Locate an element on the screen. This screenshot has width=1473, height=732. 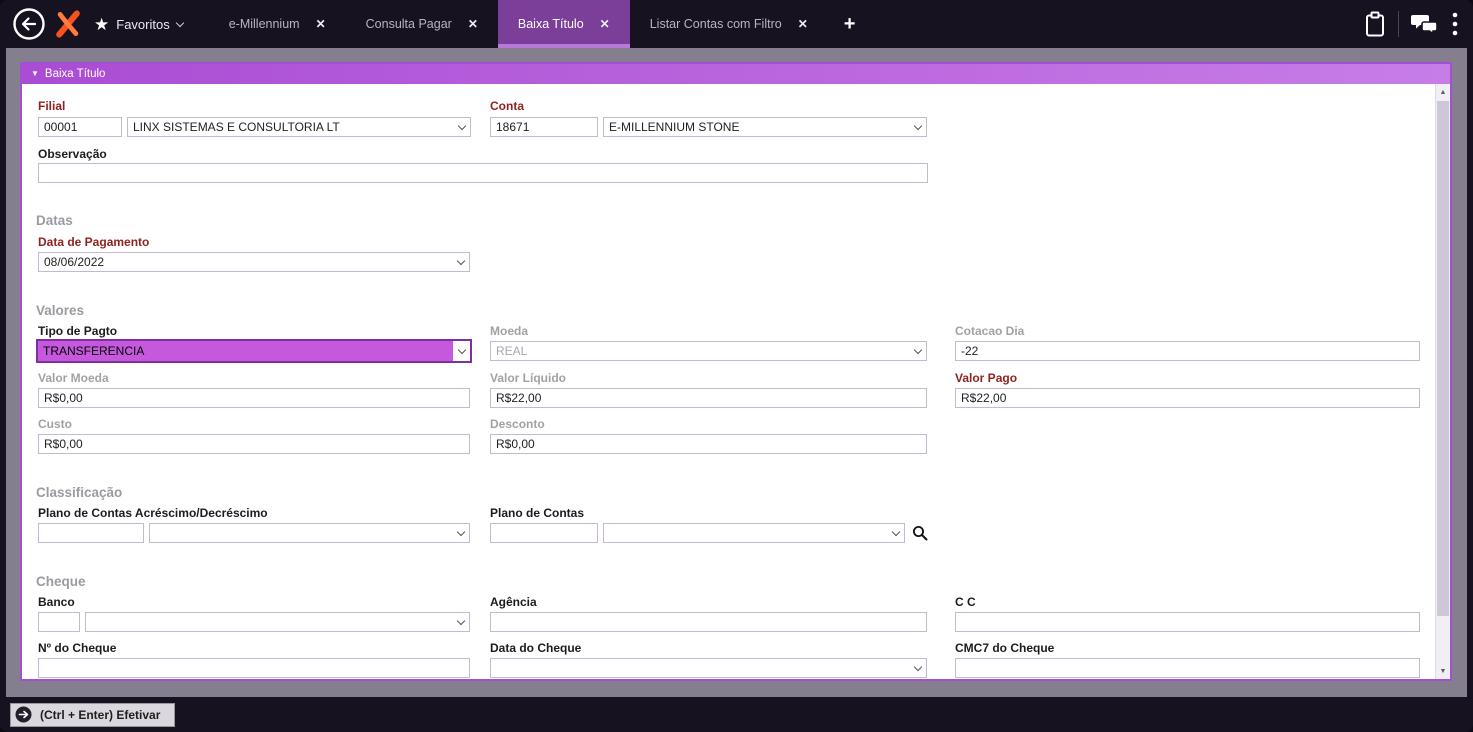
tipo-pagto-select: TRANSFERENCIA is located at coordinates (254, 351).